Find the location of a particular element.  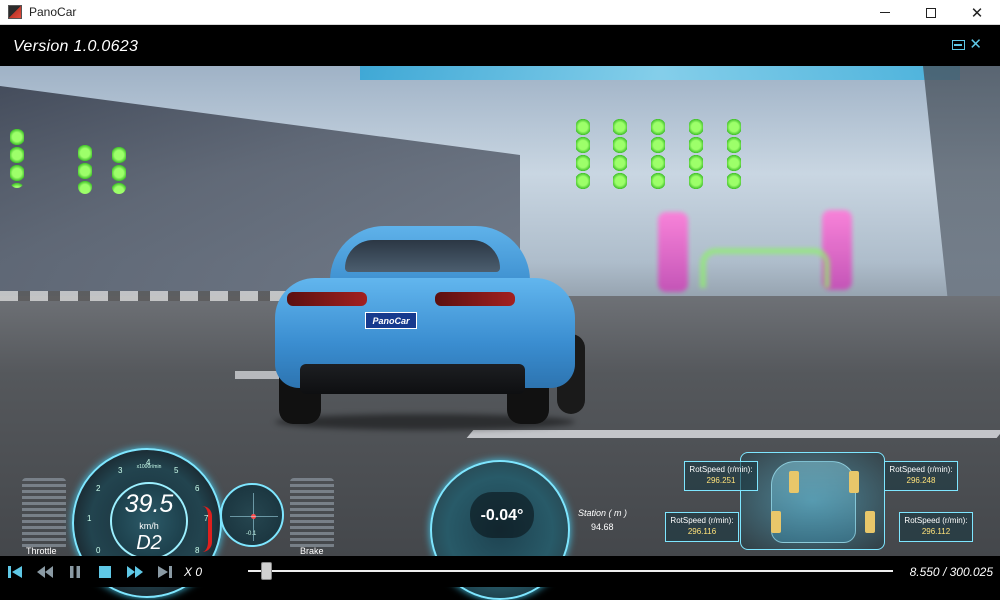

pause-button is located at coordinates (75, 572).